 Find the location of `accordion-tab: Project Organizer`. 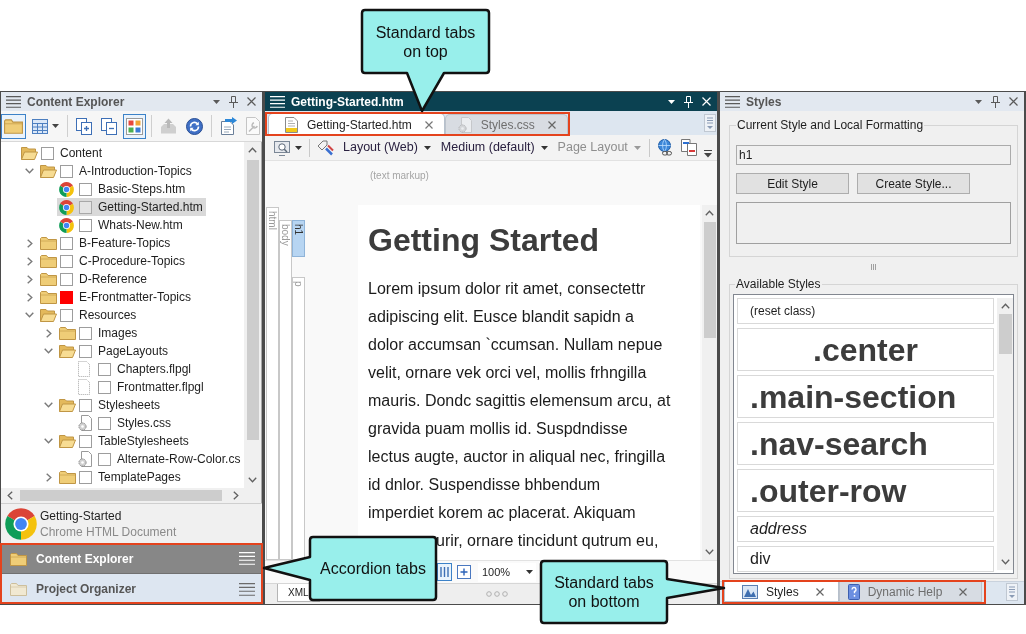

accordion-tab: Project Organizer is located at coordinates (131, 589).